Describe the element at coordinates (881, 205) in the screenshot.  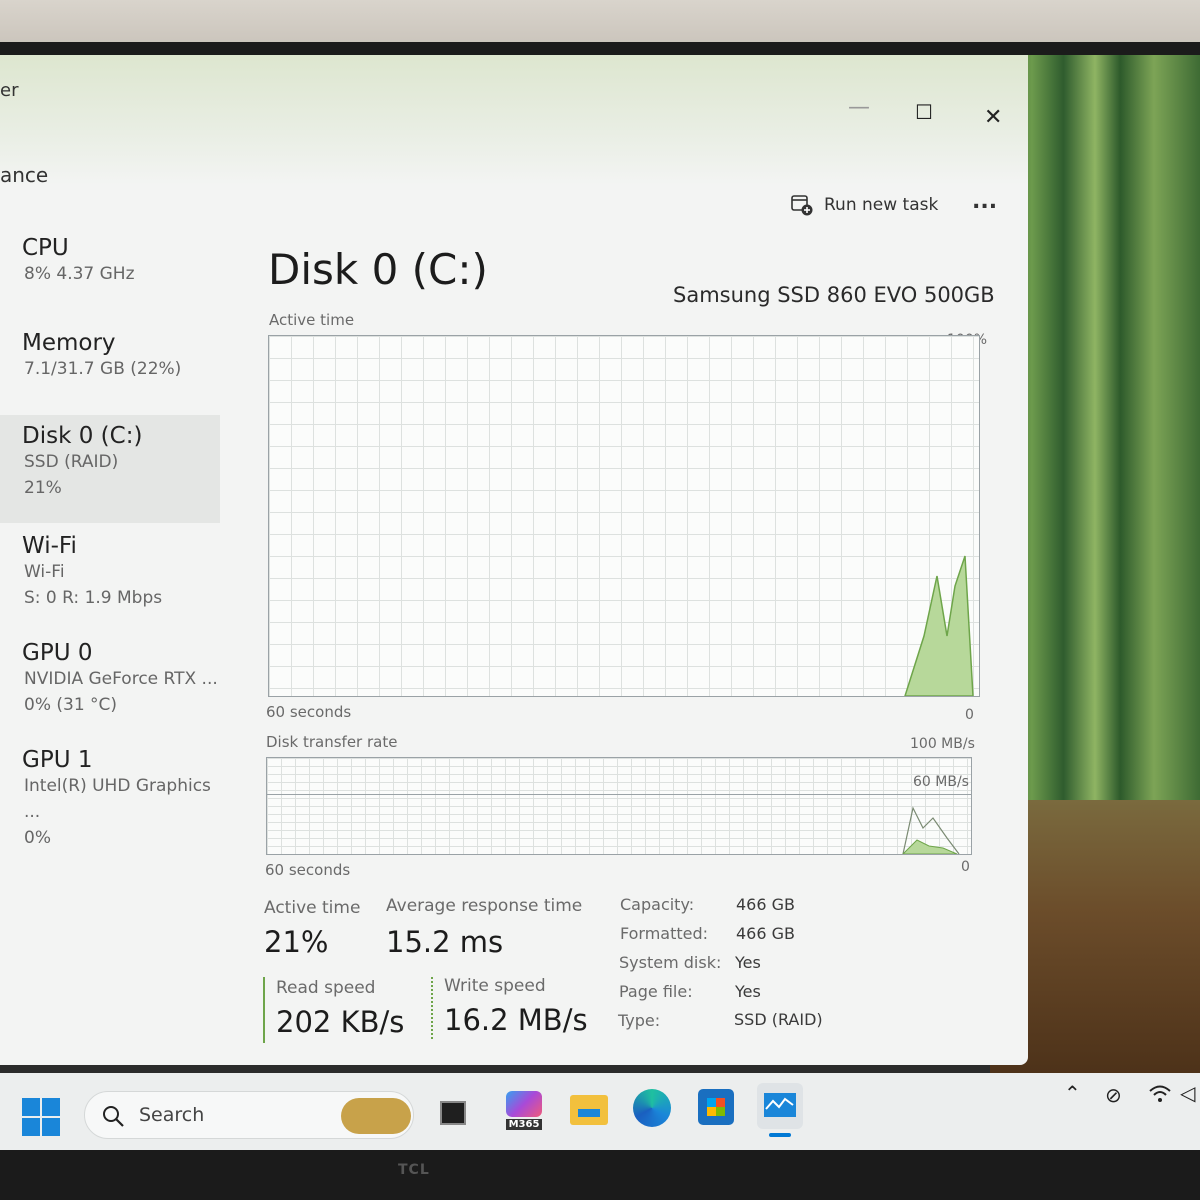
I see `run-new-task-label: Run new task` at that location.